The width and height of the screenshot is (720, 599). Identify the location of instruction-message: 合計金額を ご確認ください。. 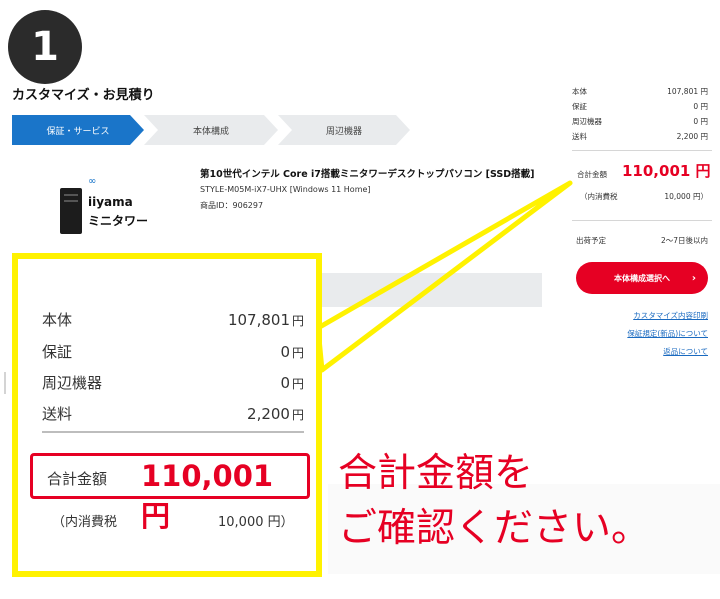
(494, 501).